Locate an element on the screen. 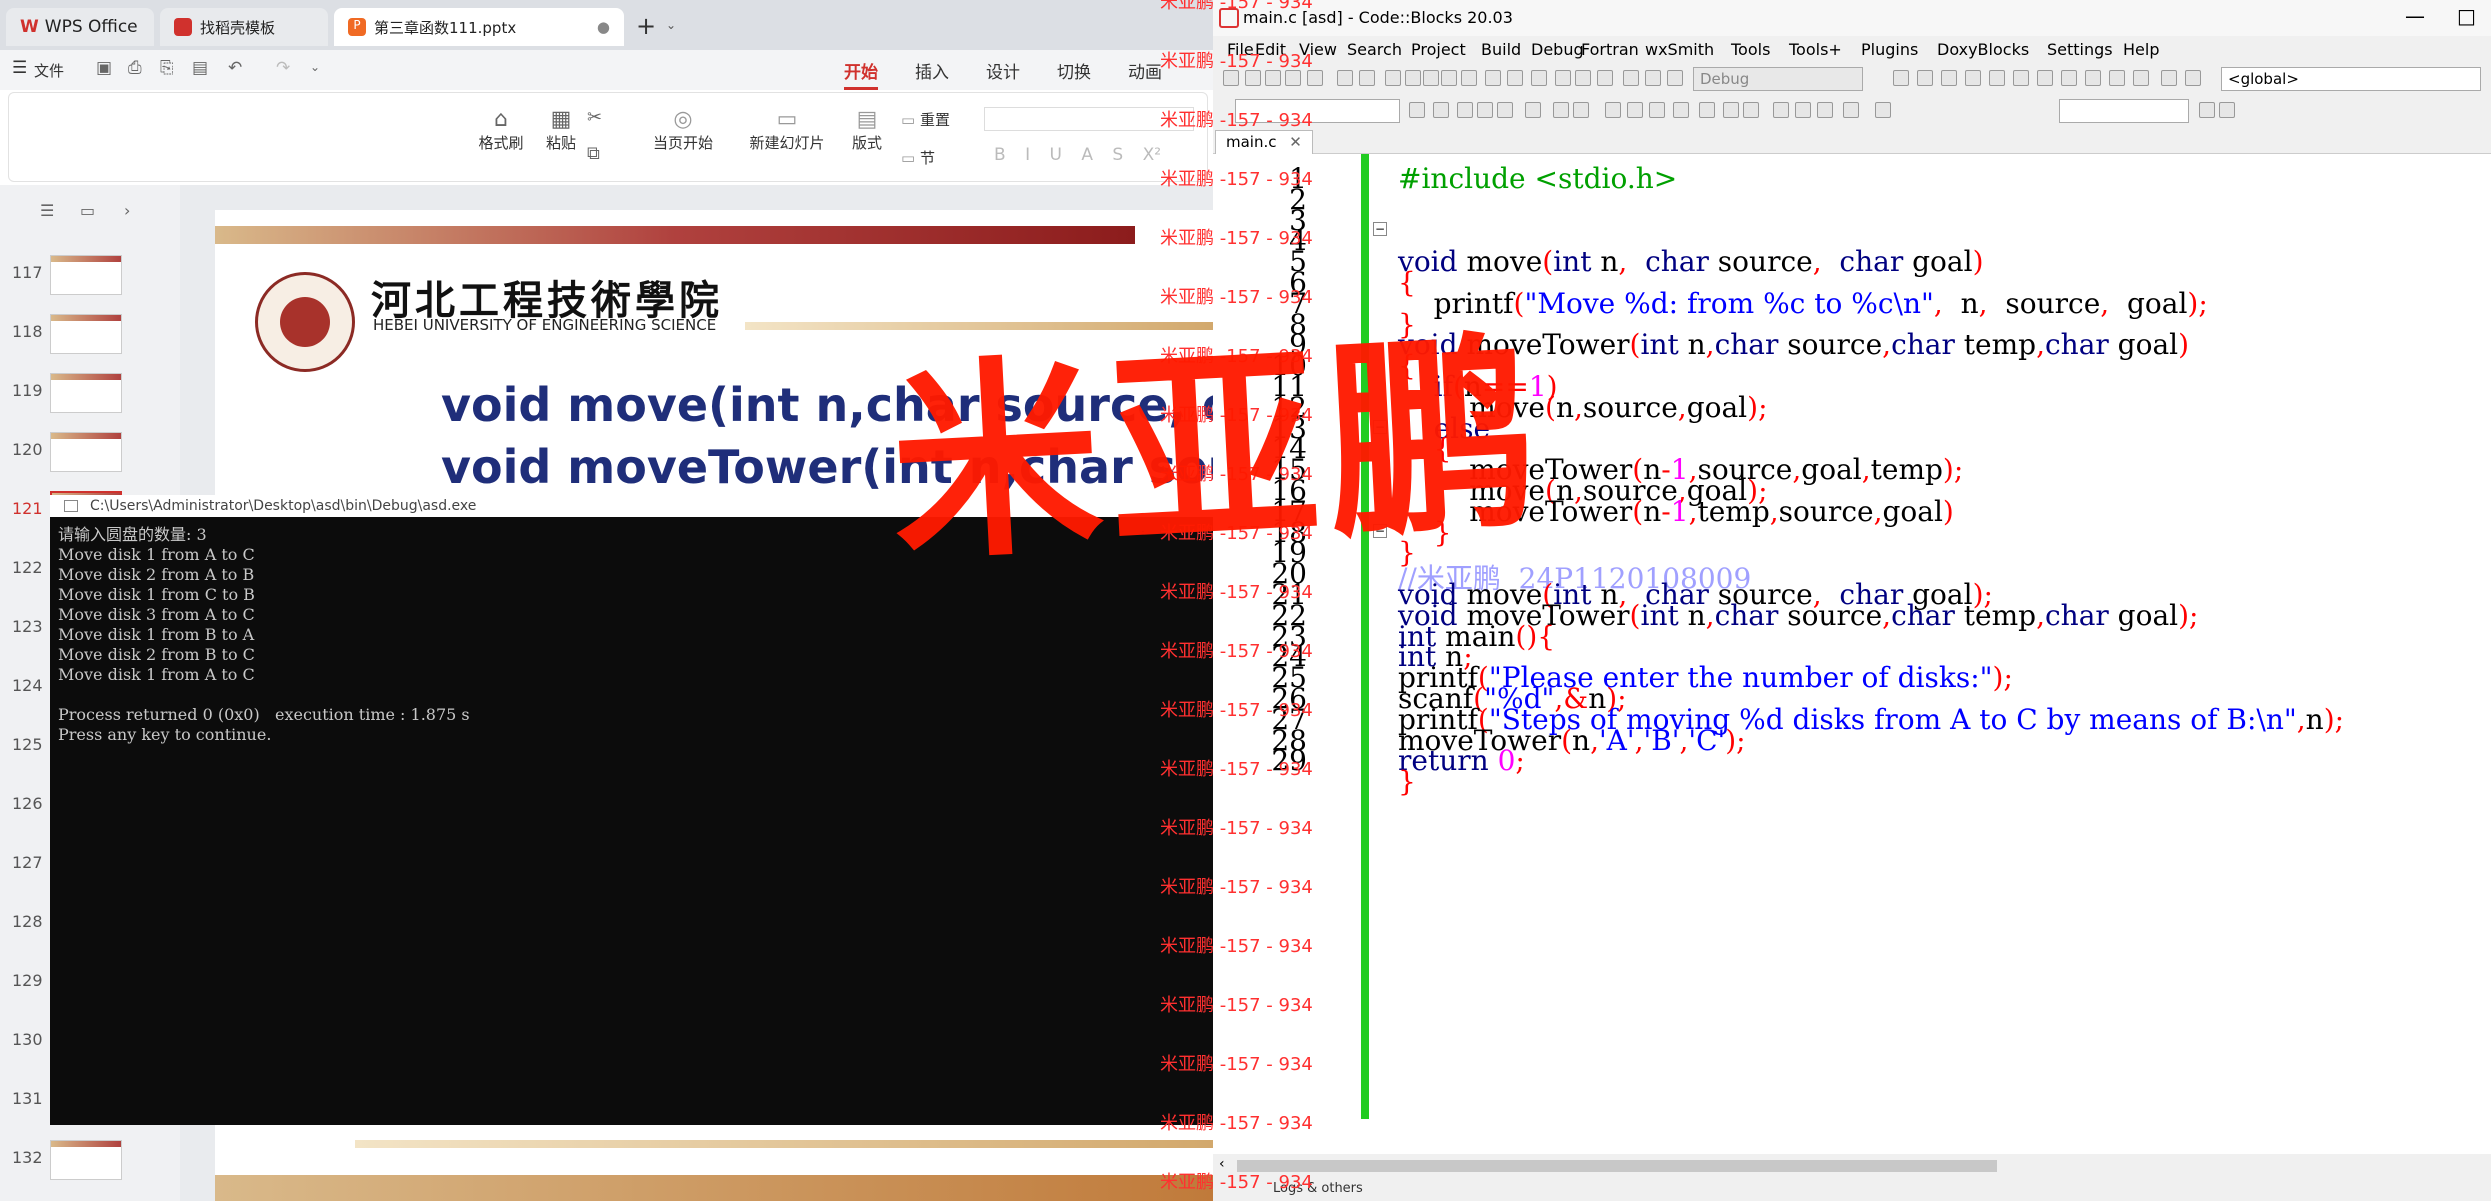 This screenshot has height=1201, width=2491. play-from-current-button: ◎ 当页开始 is located at coordinates (683, 130).